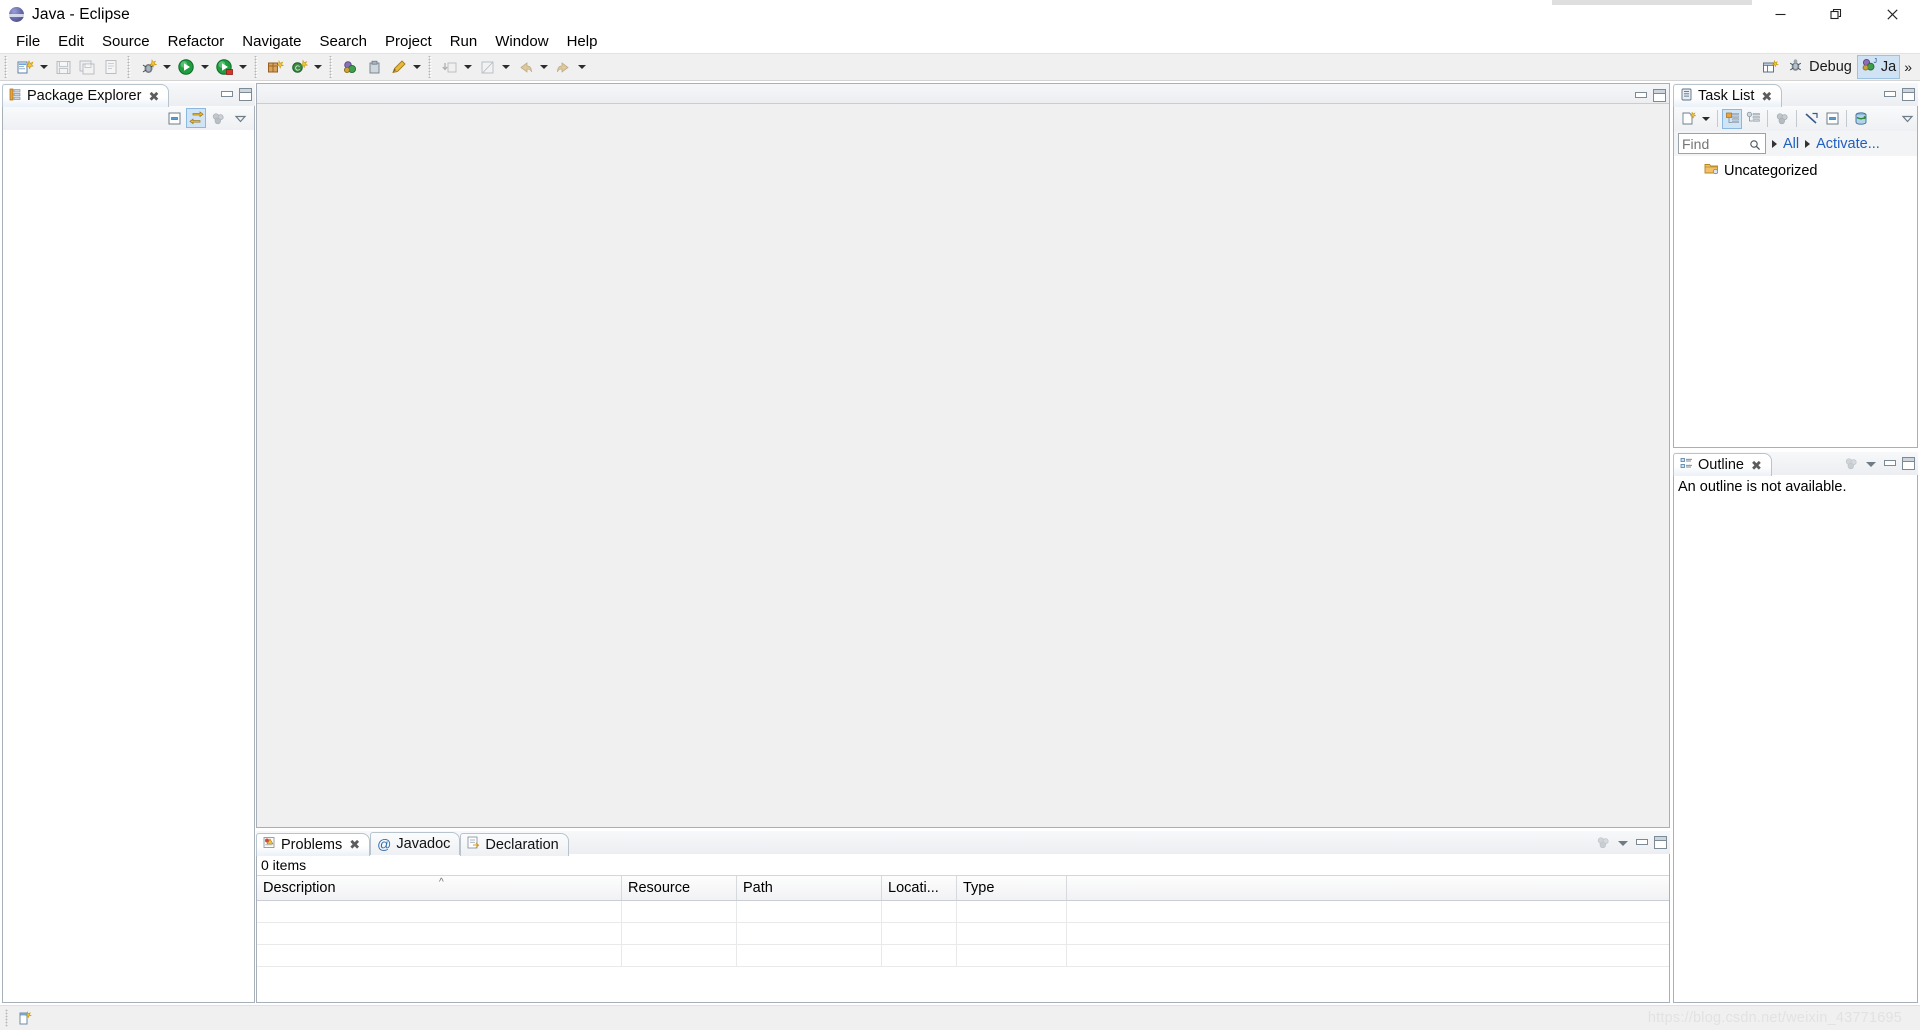 Image resolution: width=1920 pixels, height=1030 pixels. I want to click on column-header-description: ^ Description, so click(439, 888).